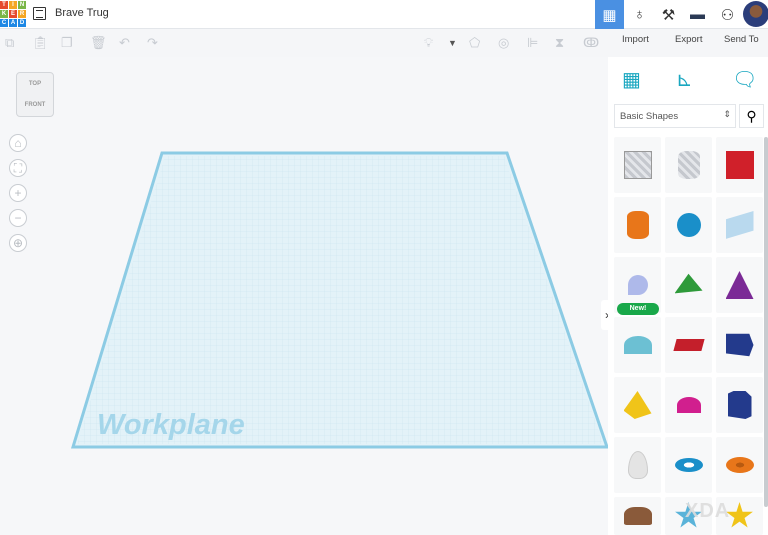  Describe the element at coordinates (98, 43) in the screenshot. I see `delete-icon: 🗑︎` at that location.